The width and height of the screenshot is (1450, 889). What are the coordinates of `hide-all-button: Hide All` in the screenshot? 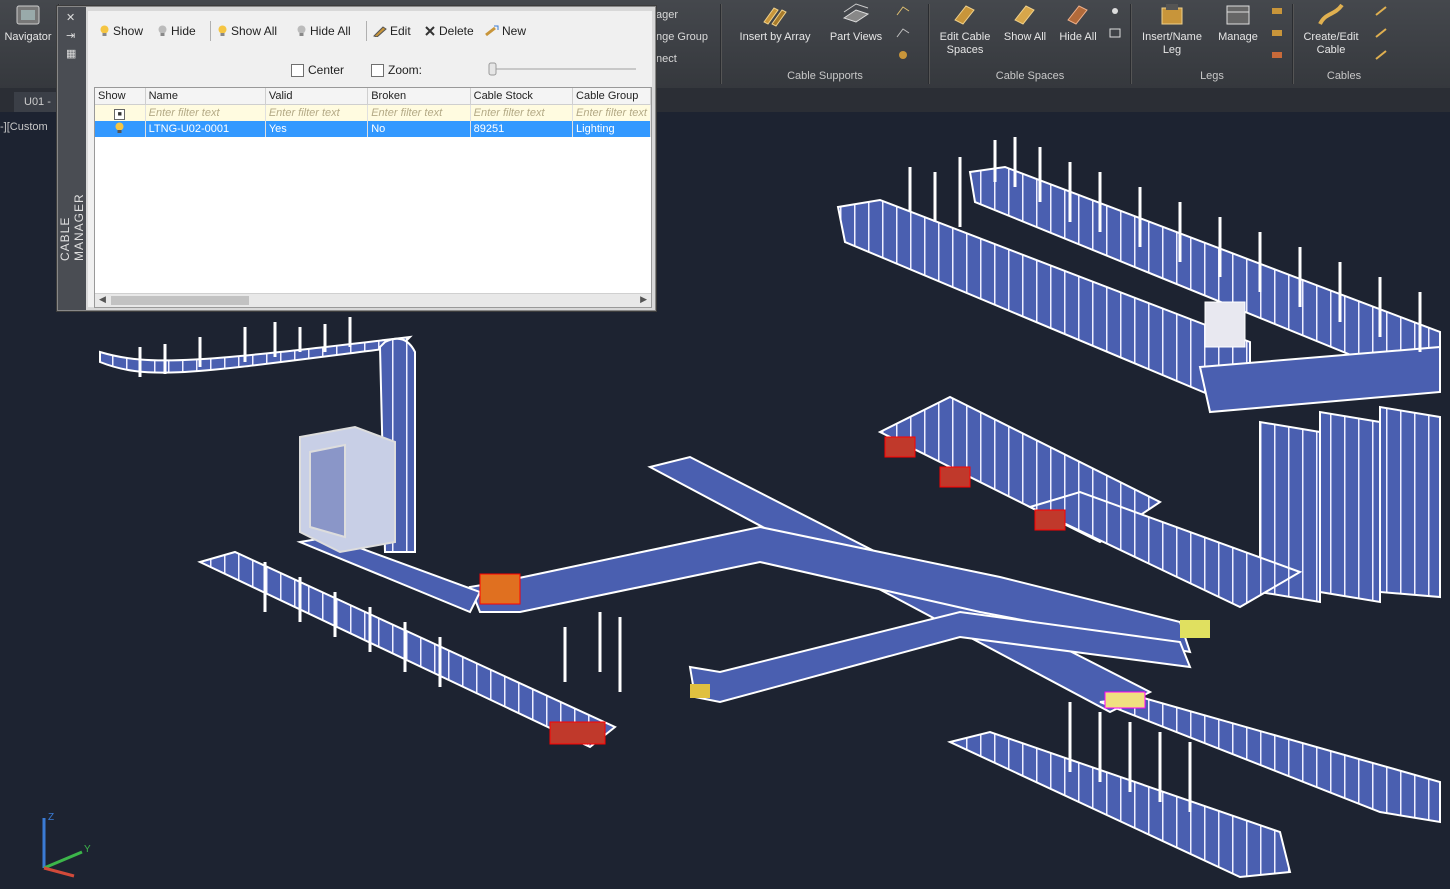 It's located at (324, 31).